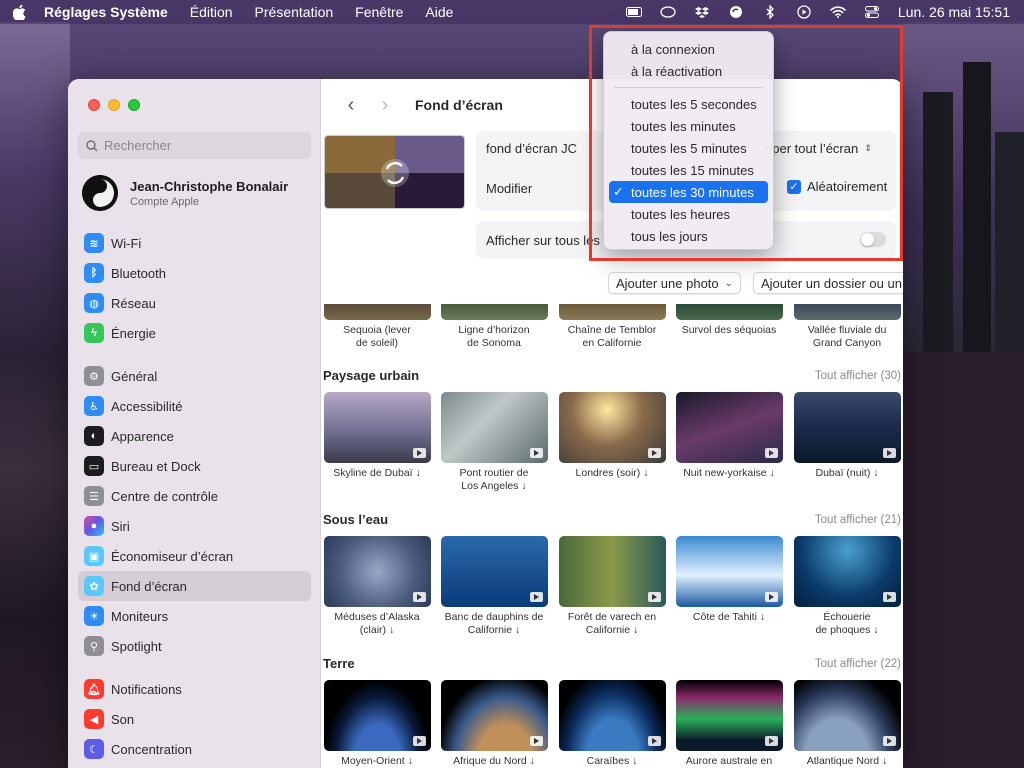 This screenshot has height=768, width=1024. What do you see at coordinates (804, 12) in the screenshot?
I see `play-status-icon` at bounding box center [804, 12].